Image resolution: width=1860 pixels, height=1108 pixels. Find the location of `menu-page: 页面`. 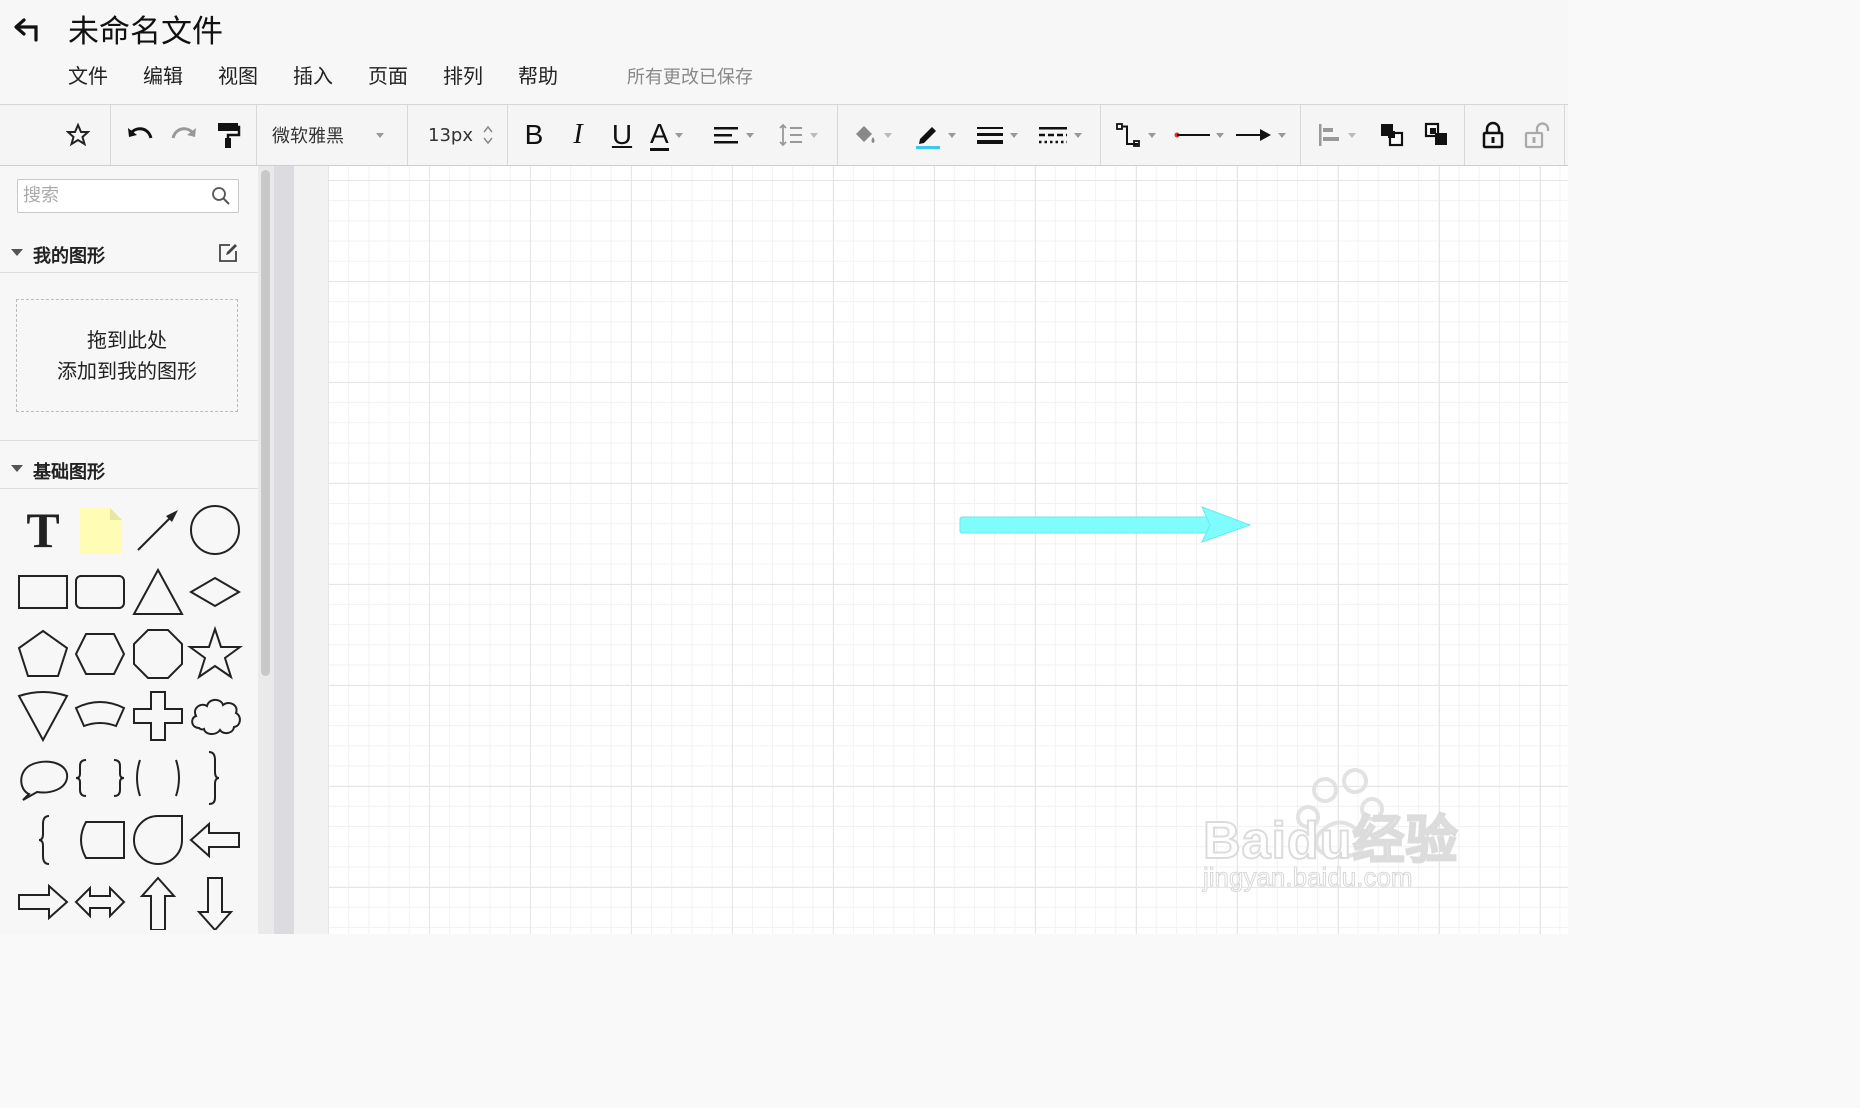

menu-page: 页面 is located at coordinates (388, 74).